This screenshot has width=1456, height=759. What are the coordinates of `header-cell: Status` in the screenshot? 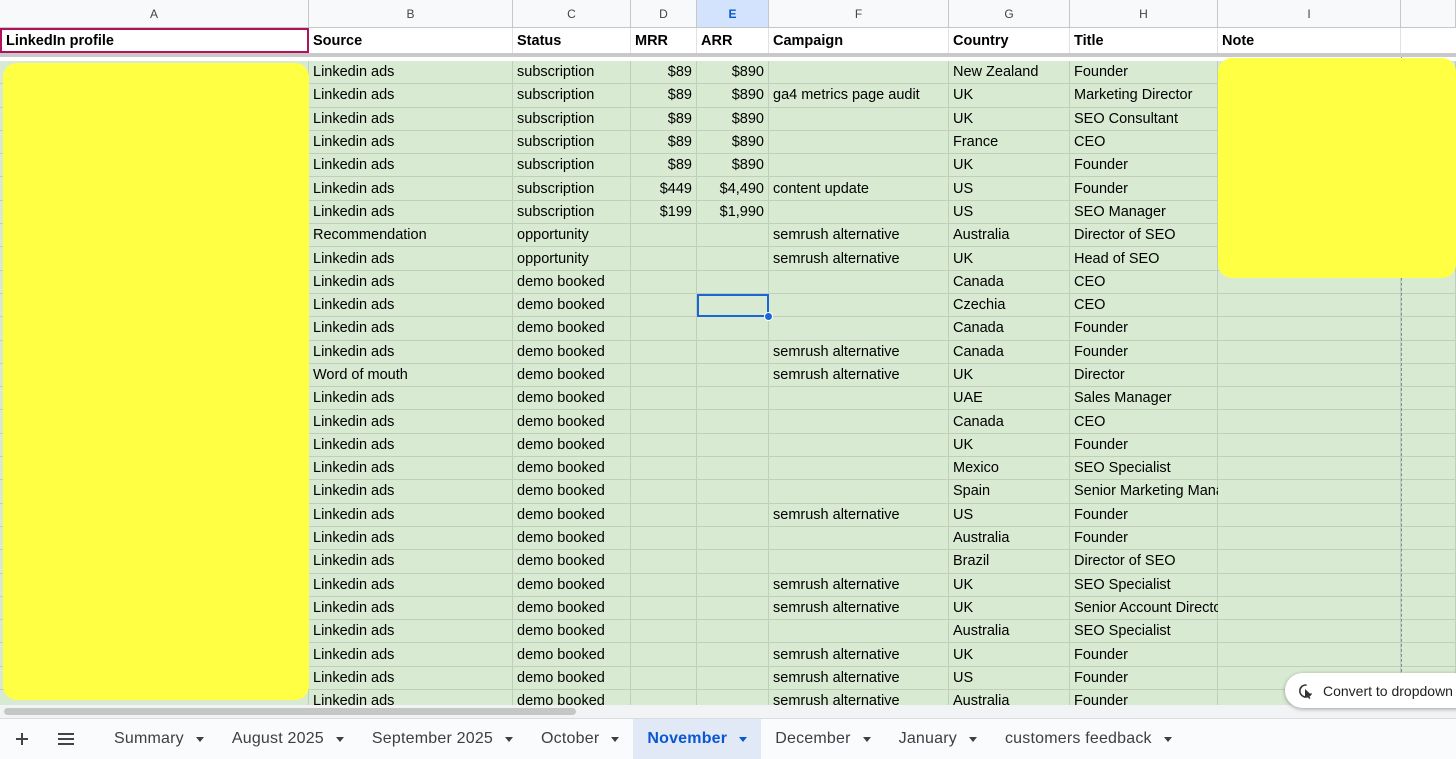 It's located at (572, 40).